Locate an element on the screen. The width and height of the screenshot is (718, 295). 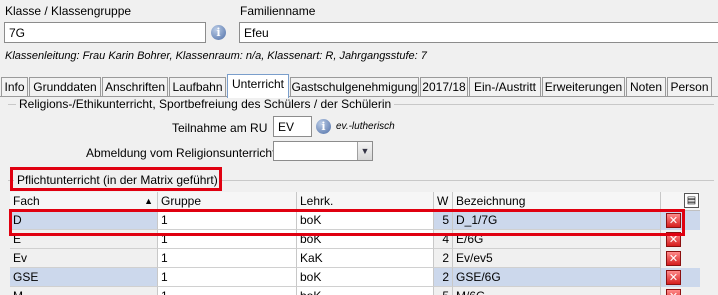
table-row: M 1 boK 5 M/6G ✕ is located at coordinates (355, 291).